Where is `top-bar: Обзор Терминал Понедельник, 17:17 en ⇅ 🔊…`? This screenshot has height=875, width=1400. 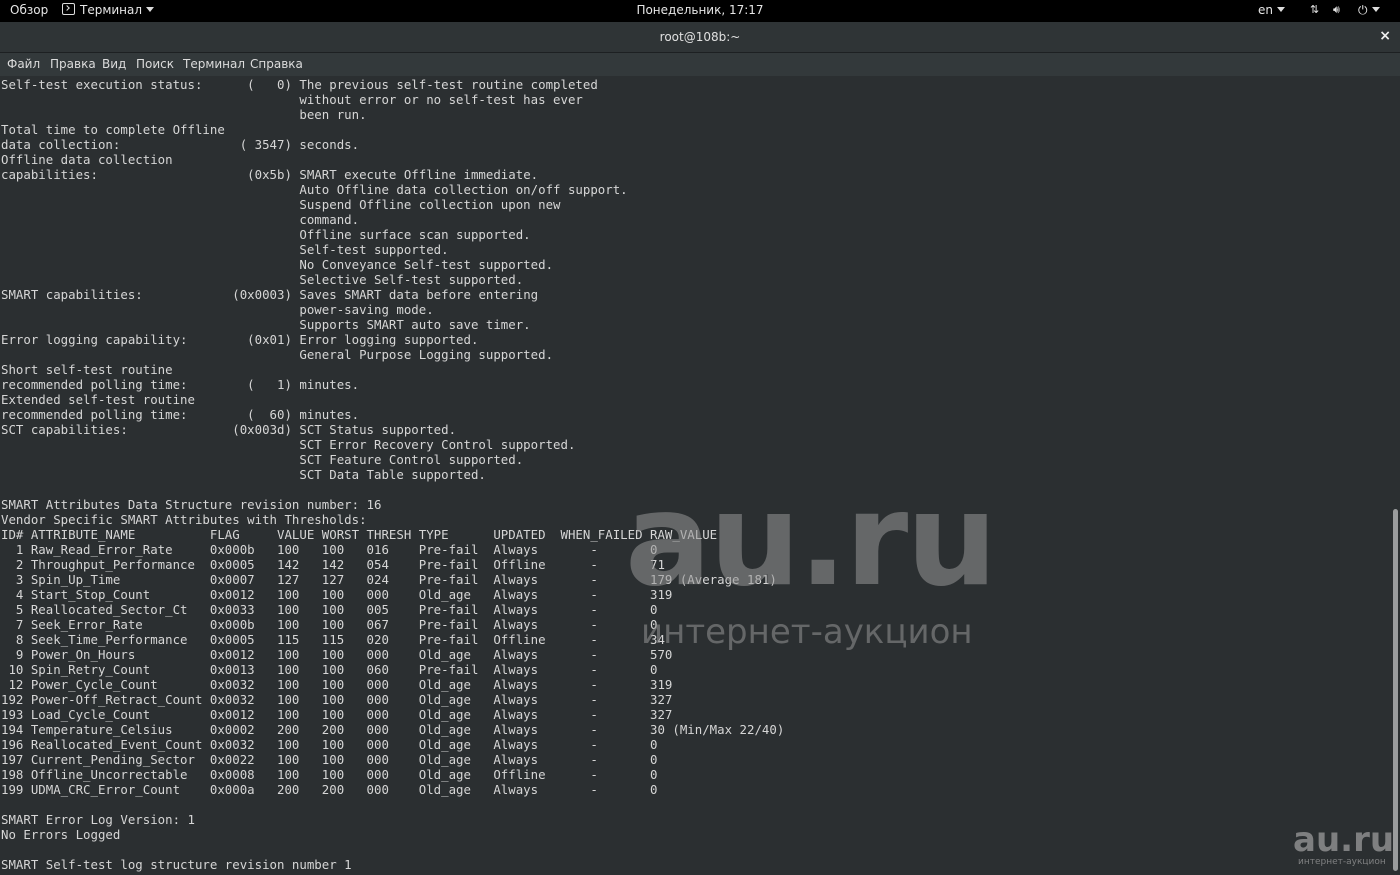
top-bar: Обзор Терминал Понедельник, 17:17 en ⇅ 🔊… is located at coordinates (700, 11).